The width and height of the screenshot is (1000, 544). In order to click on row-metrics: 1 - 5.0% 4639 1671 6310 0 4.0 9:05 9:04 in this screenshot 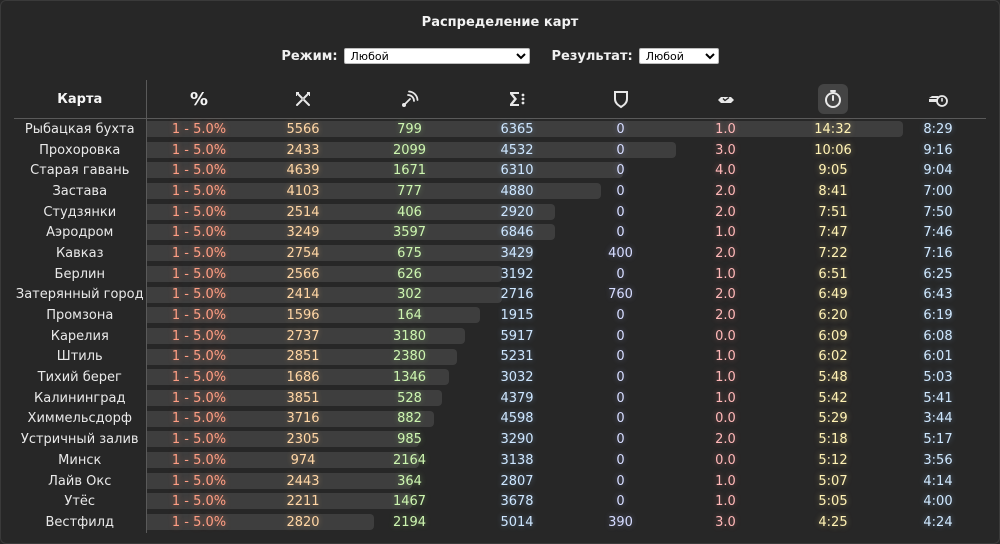, I will do `click(566, 170)`.